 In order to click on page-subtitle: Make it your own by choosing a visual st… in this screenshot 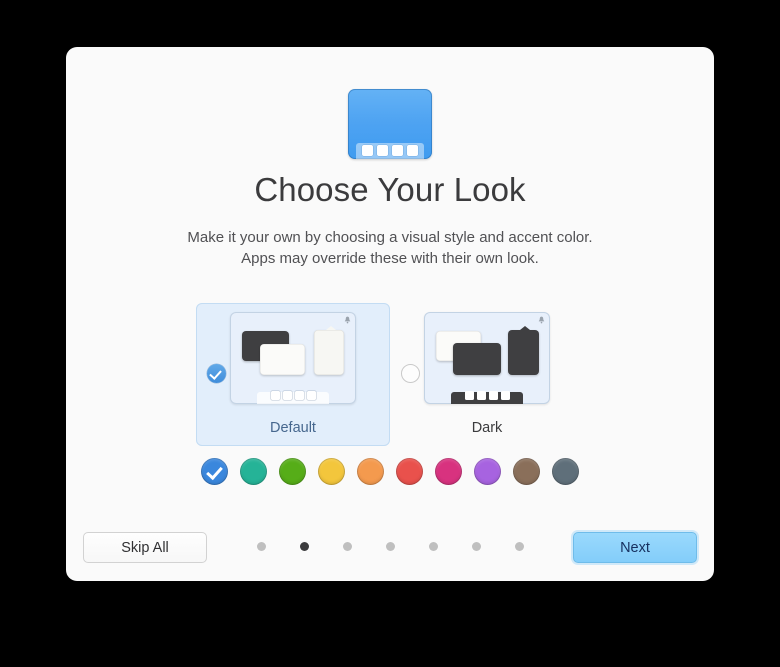, I will do `click(390, 248)`.